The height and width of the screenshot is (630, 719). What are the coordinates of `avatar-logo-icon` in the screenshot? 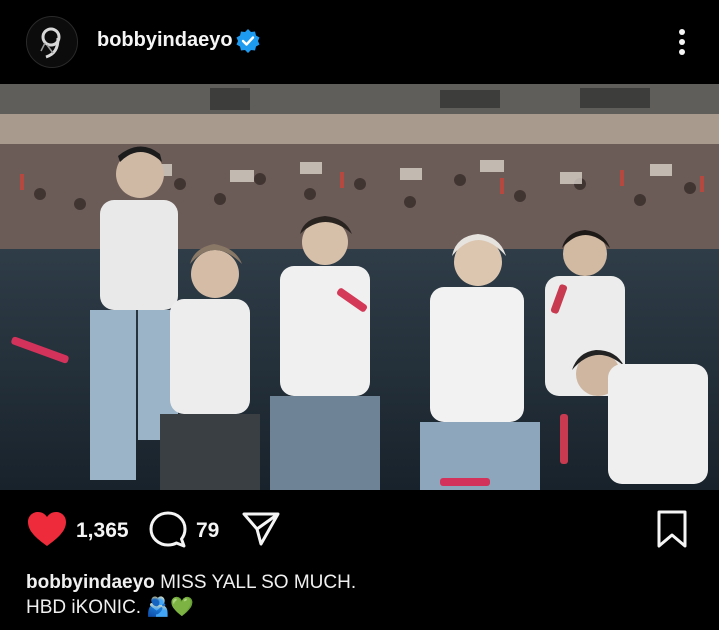 It's located at (52, 42).